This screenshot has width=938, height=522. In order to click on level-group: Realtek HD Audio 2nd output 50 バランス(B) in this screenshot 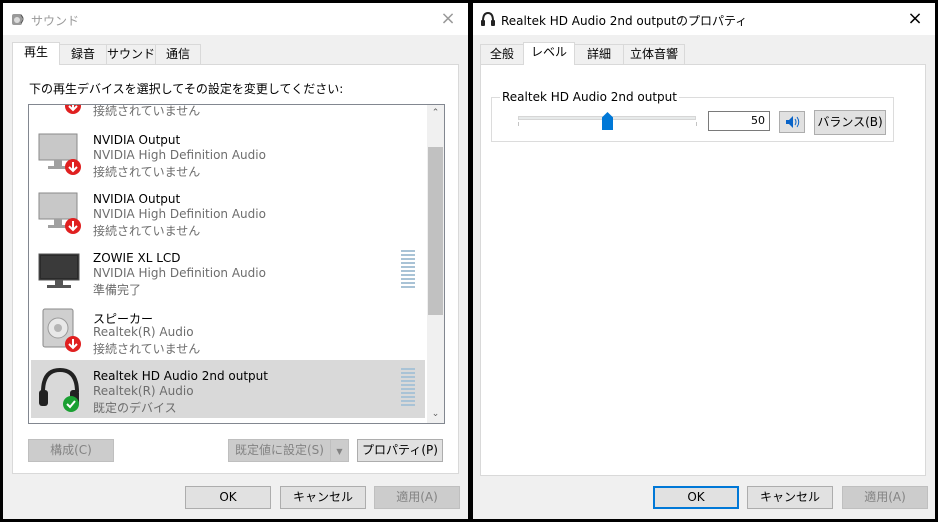, I will do `click(692, 116)`.